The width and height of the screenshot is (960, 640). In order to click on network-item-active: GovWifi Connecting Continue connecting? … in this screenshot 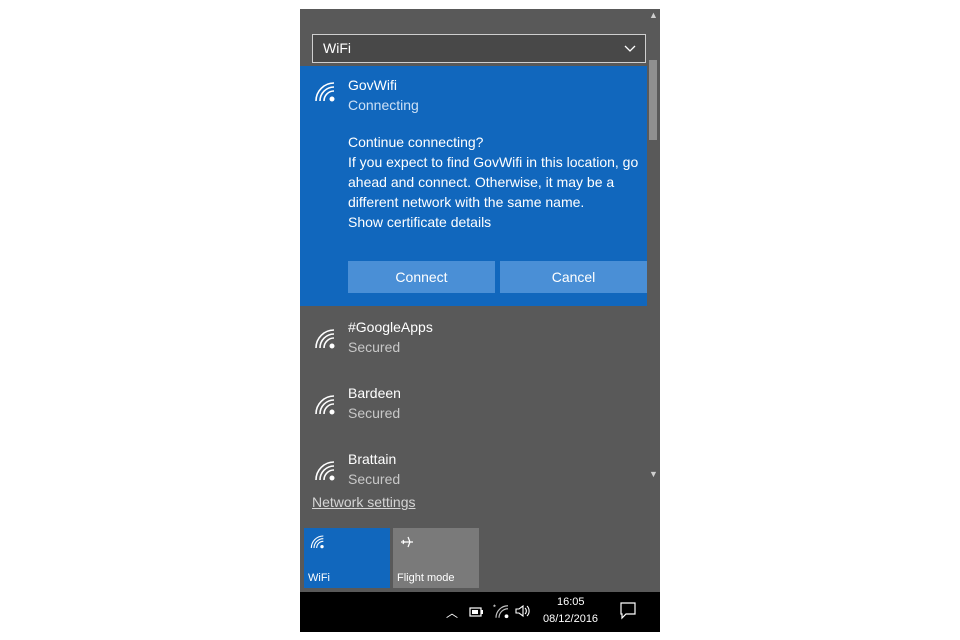, I will do `click(473, 186)`.